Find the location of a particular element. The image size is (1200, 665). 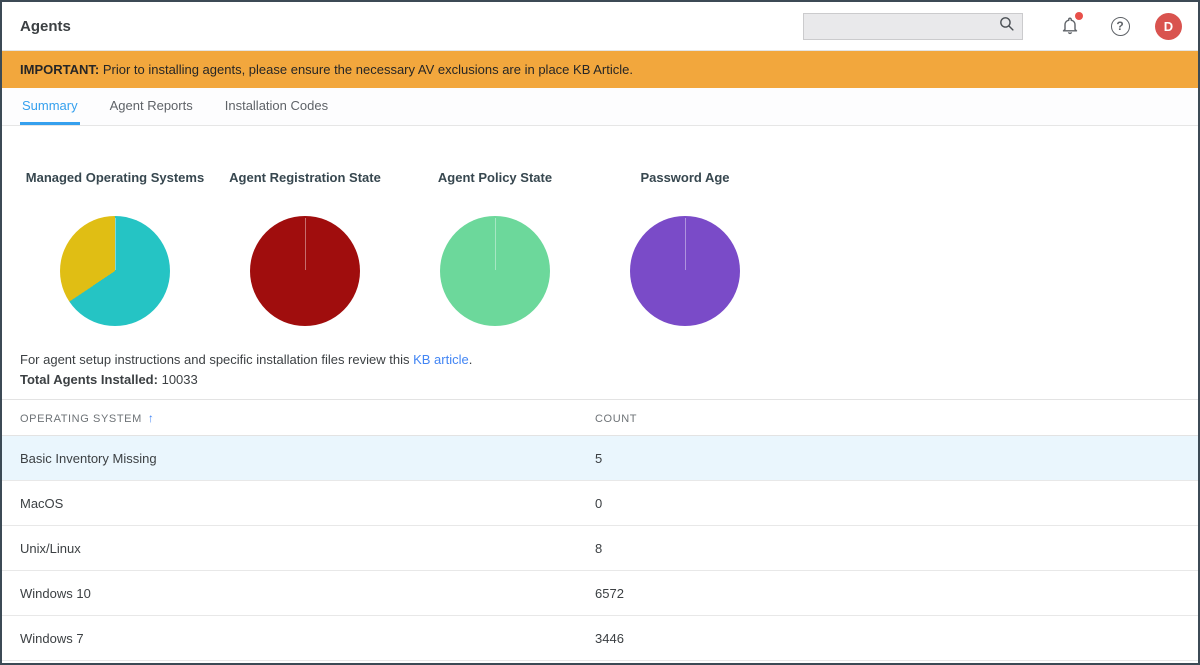

top-bar: Agents ? D is located at coordinates (600, 26).